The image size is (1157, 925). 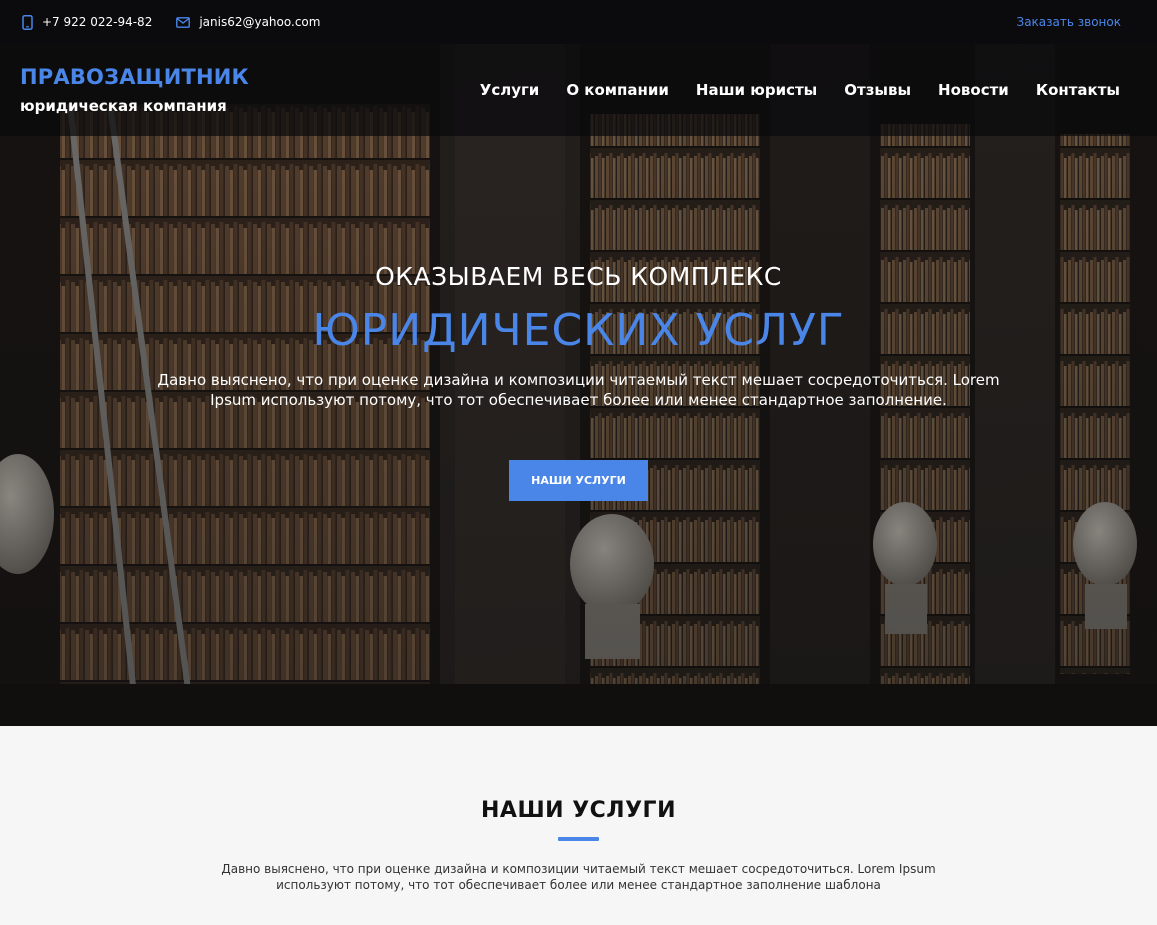 What do you see at coordinates (973, 90) in the screenshot?
I see `nav-item-news: Новости` at bounding box center [973, 90].